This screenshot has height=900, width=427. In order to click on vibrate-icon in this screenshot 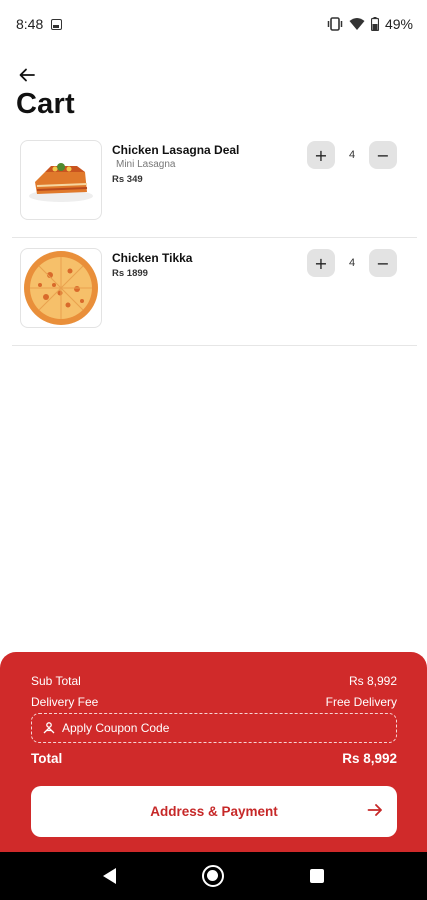, I will do `click(335, 24)`.